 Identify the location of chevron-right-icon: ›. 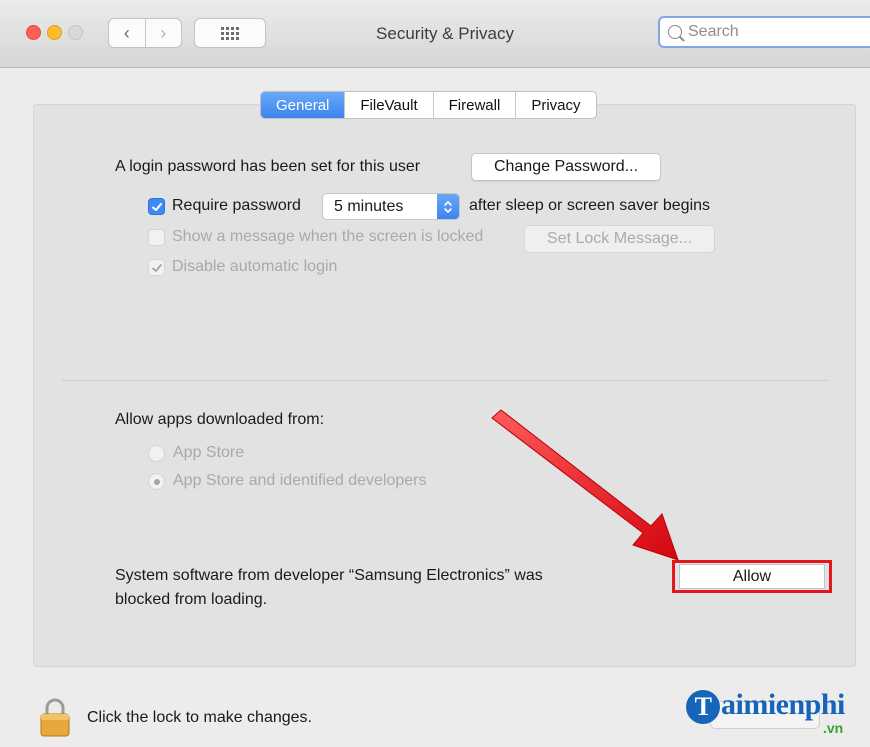
(163, 32).